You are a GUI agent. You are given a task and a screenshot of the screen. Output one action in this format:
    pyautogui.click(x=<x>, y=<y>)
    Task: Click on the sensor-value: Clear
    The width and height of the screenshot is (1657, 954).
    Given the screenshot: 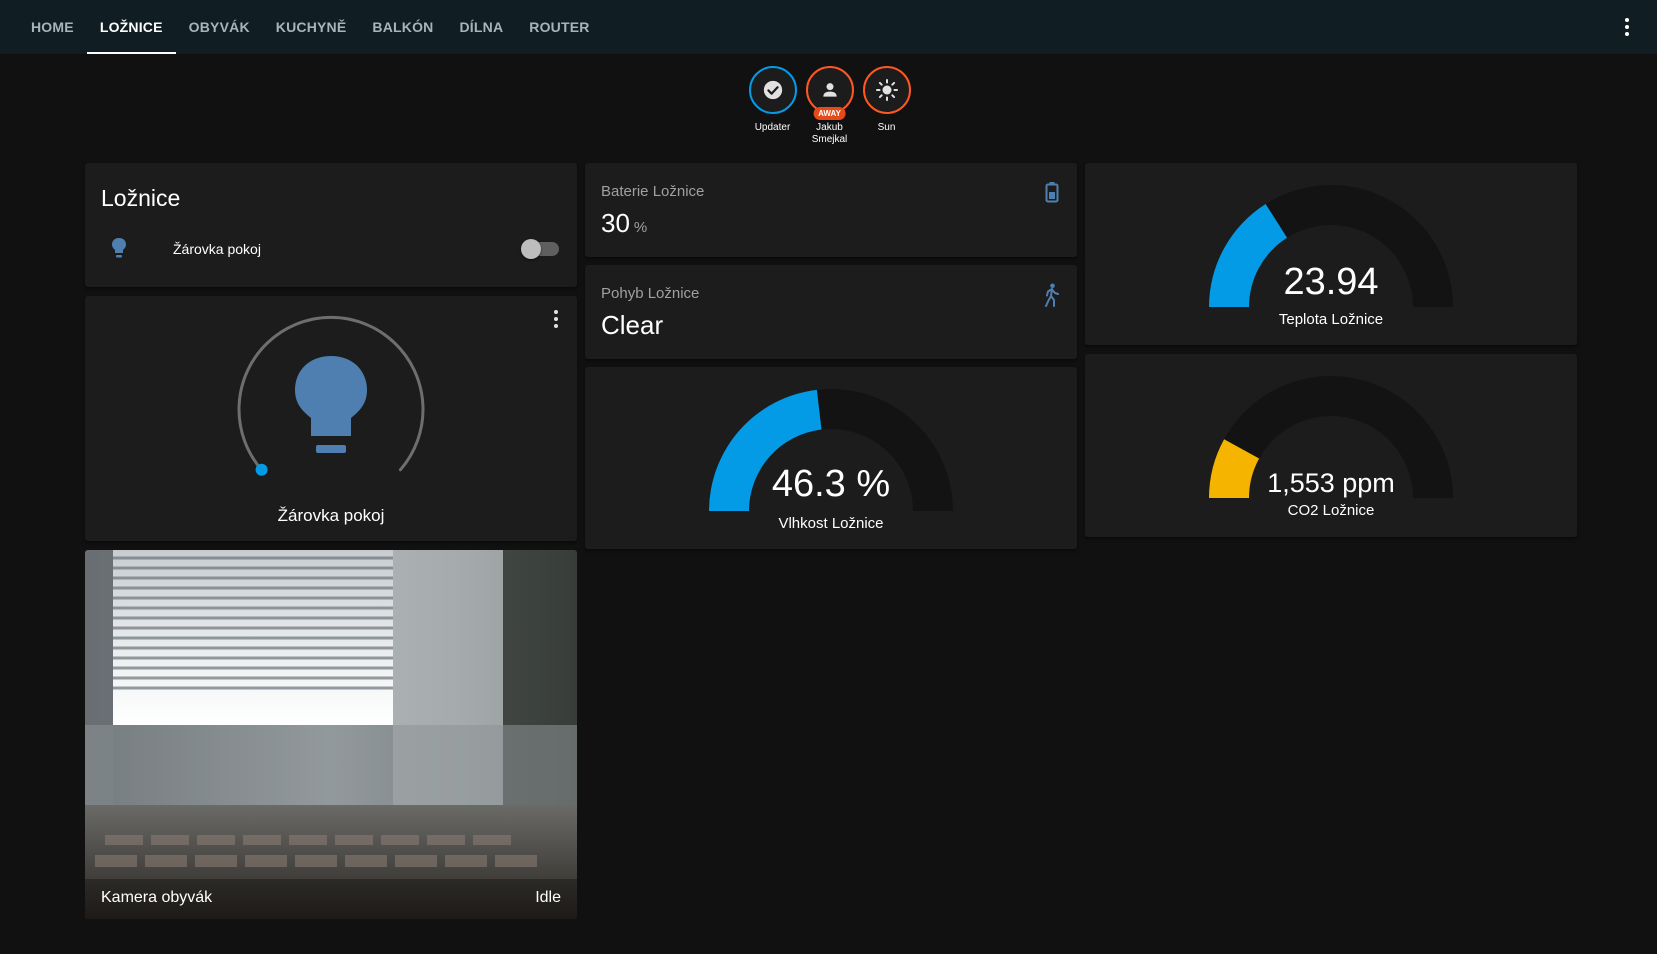 What is the action you would take?
    pyautogui.click(x=632, y=325)
    